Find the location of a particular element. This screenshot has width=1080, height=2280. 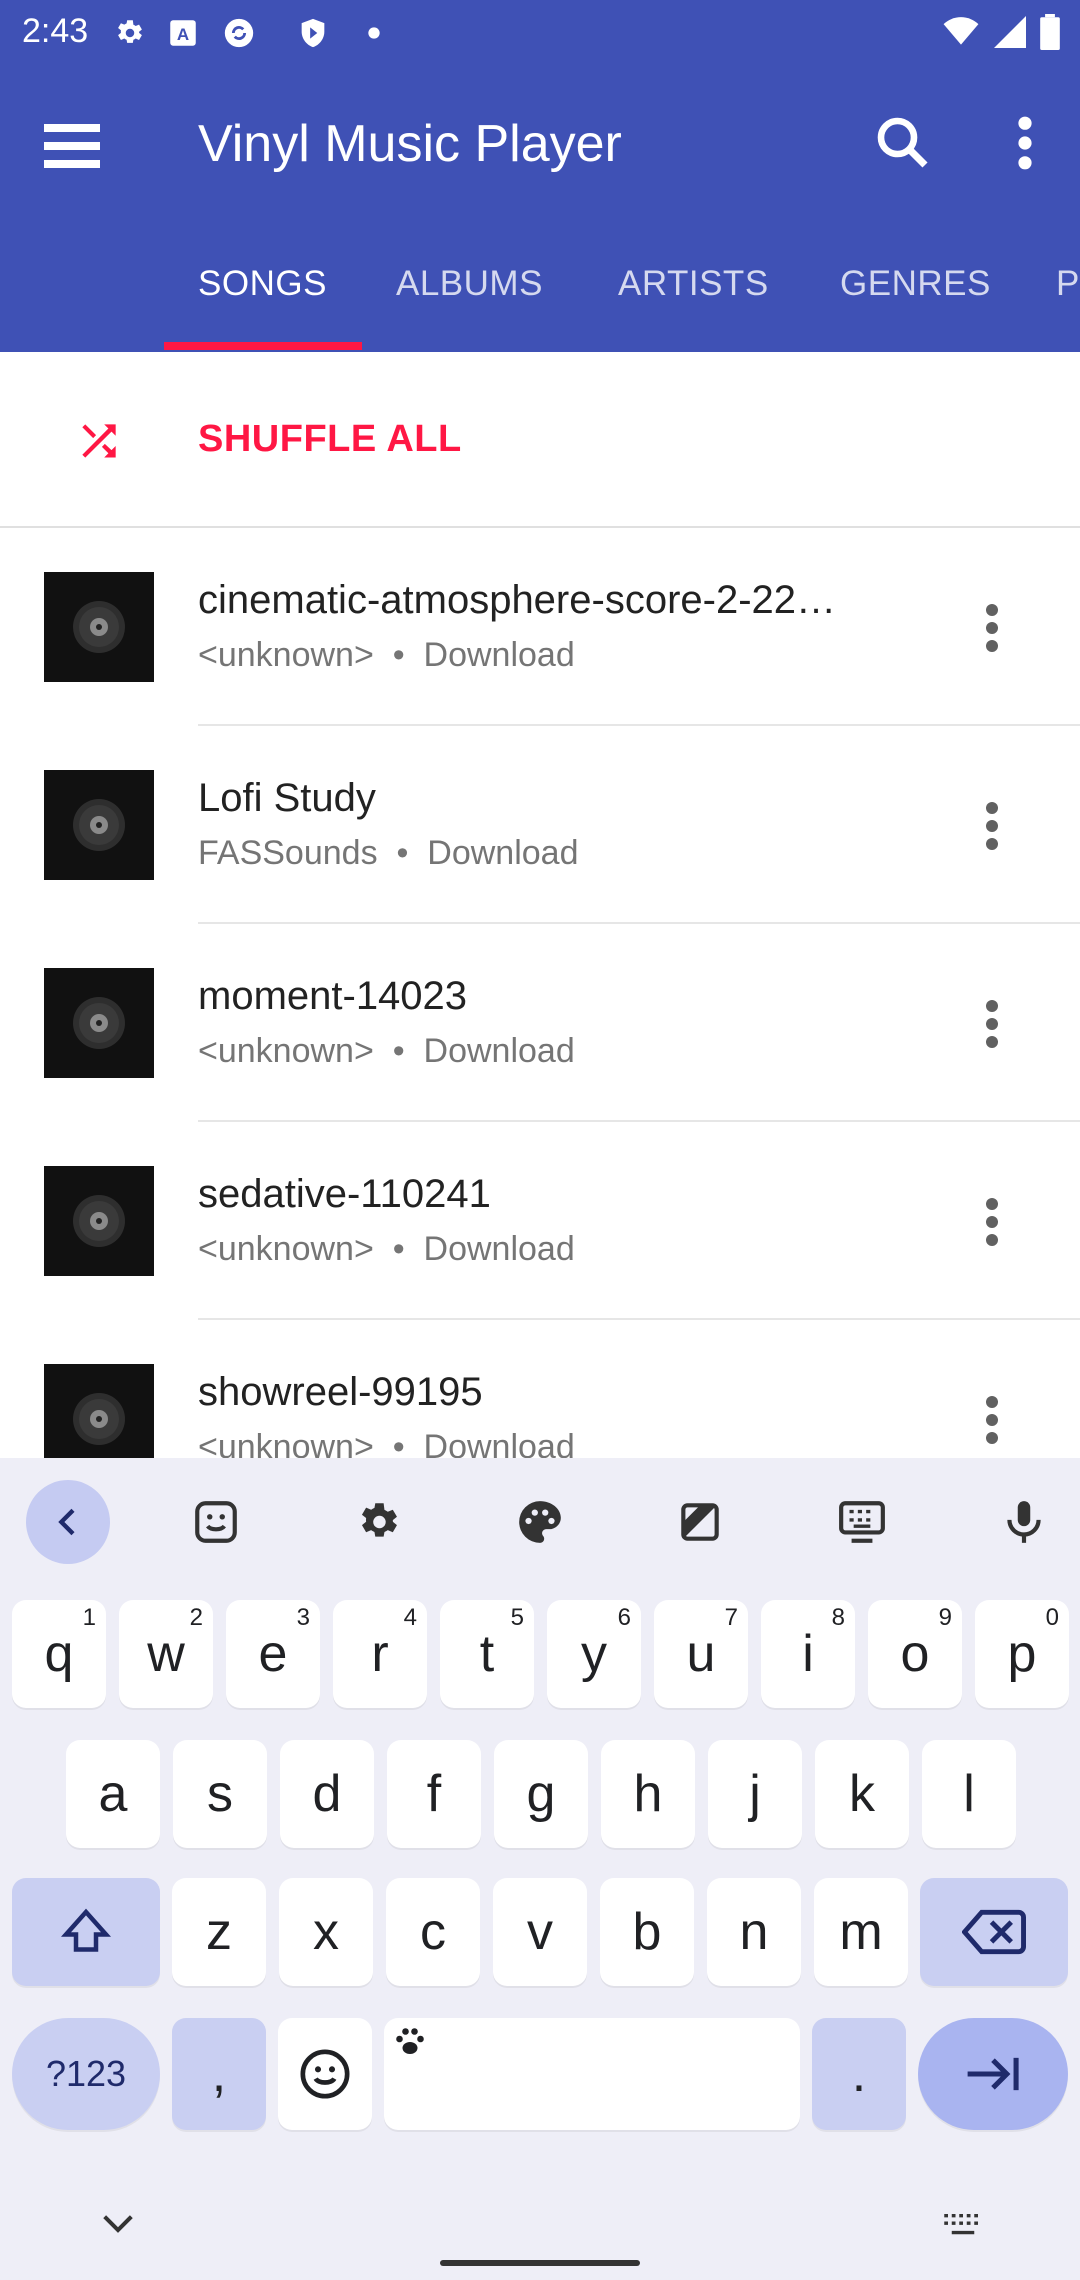

menu-icon is located at coordinates (76, 147).